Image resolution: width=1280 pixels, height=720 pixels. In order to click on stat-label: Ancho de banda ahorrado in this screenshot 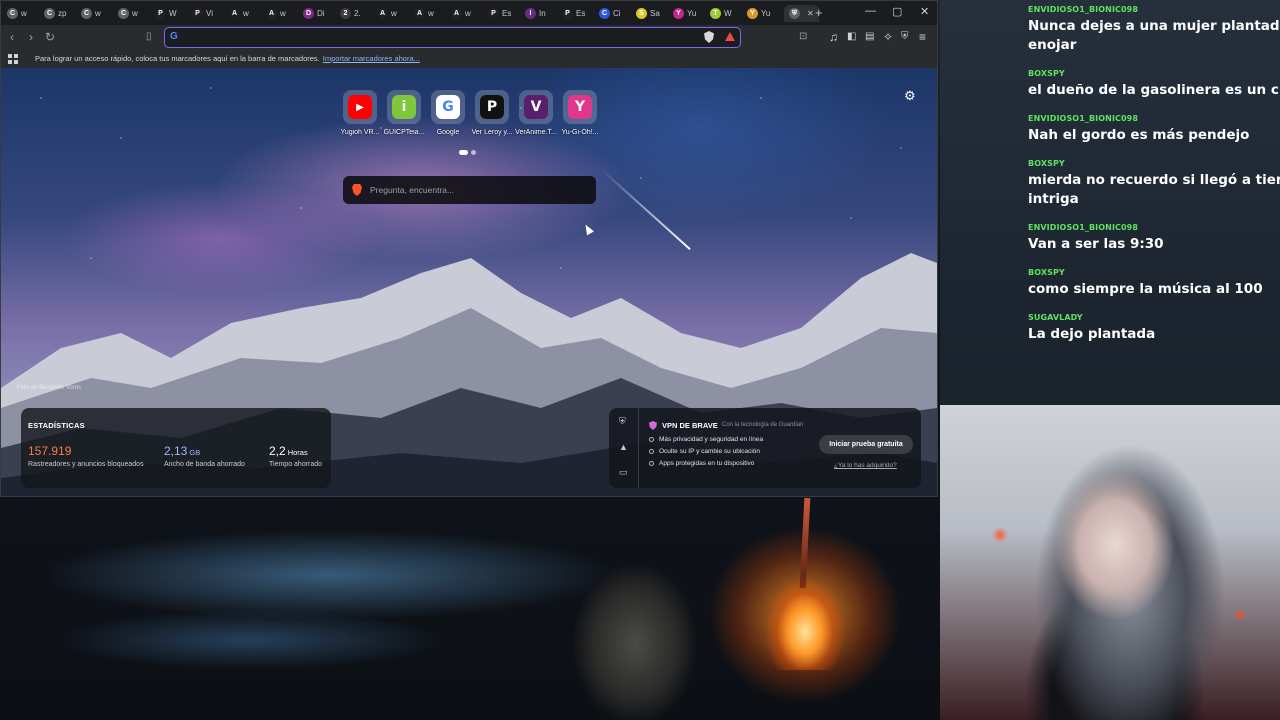, I will do `click(204, 464)`.